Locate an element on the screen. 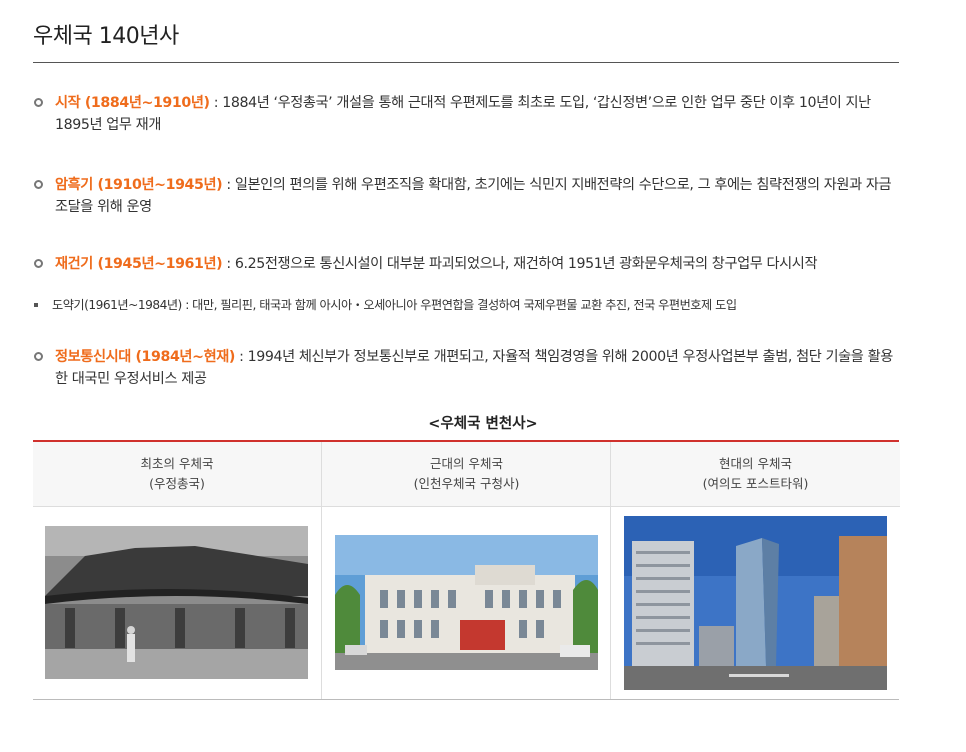 The height and width of the screenshot is (752, 966). column-header: 근대의 우체국 (인천우체국 구청사) is located at coordinates (466, 474).